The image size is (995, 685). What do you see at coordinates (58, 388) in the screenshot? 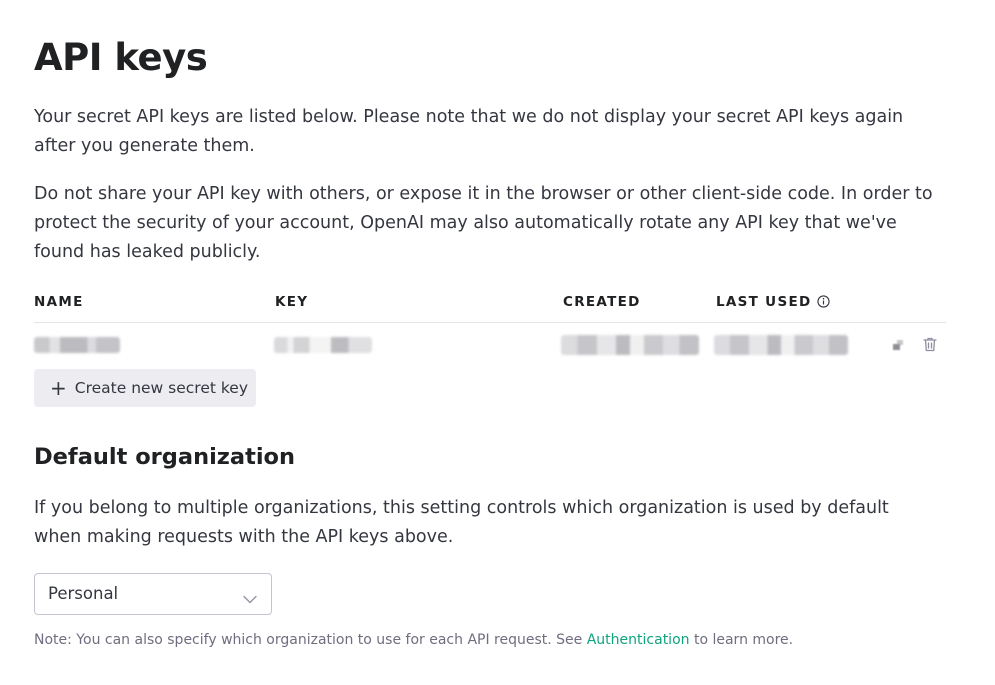
I see `plus-icon: +` at bounding box center [58, 388].